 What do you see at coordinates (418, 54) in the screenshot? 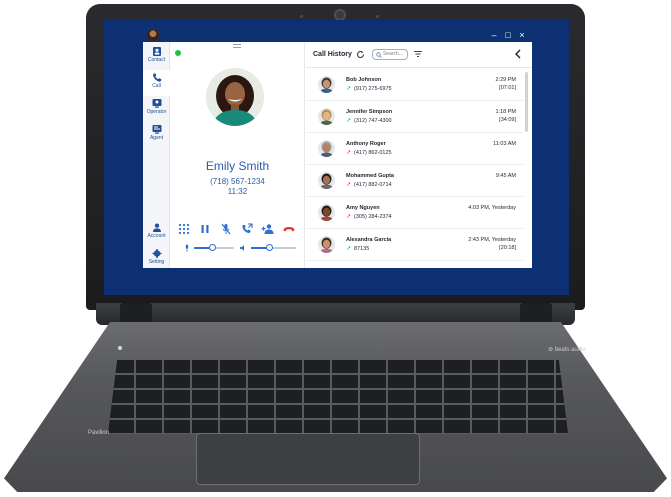
I see `filter-icon` at bounding box center [418, 54].